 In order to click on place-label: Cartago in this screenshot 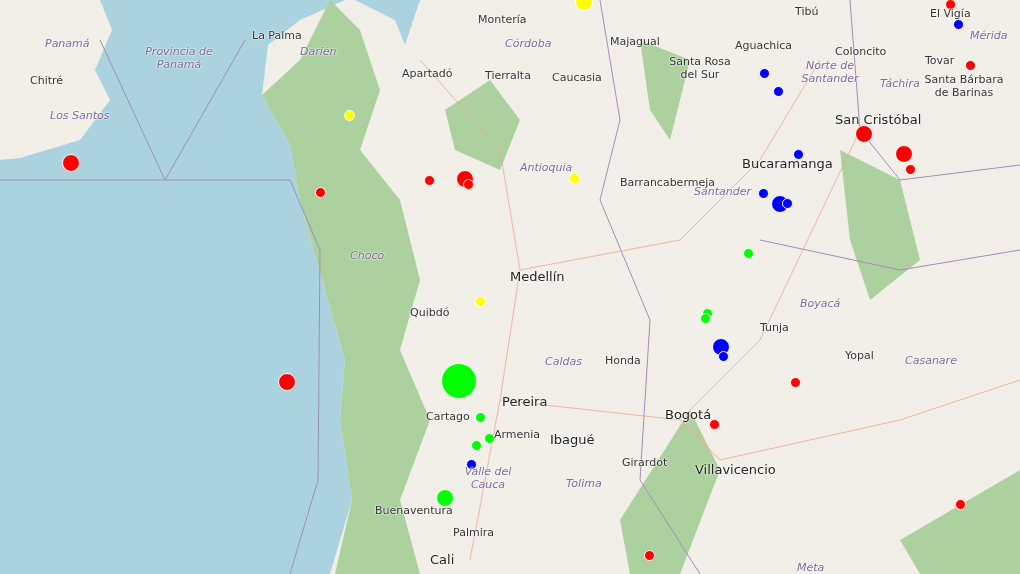, I will do `click(448, 417)`.